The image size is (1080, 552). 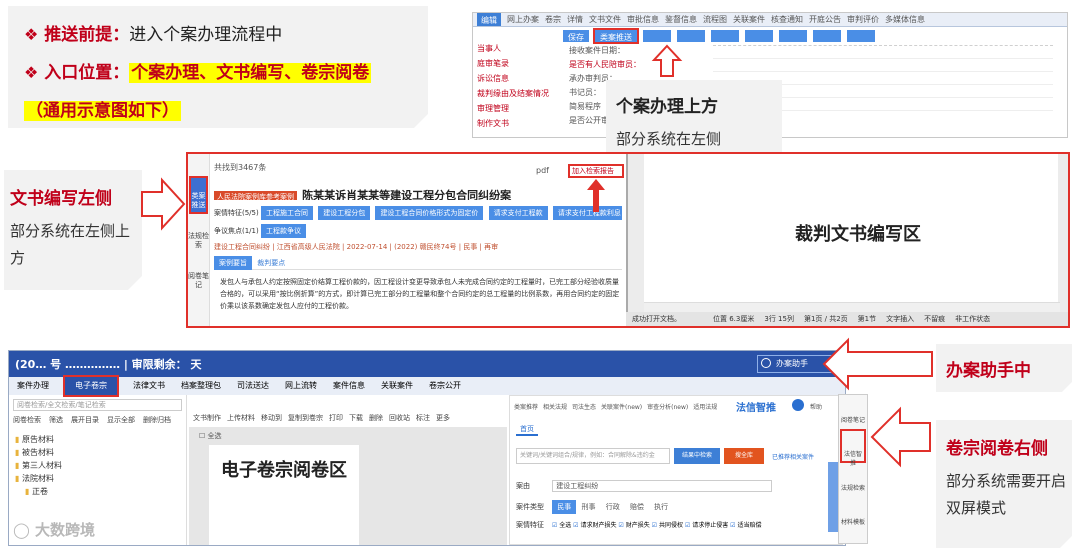 I want to click on review-tab: 司法送达, so click(x=253, y=386).